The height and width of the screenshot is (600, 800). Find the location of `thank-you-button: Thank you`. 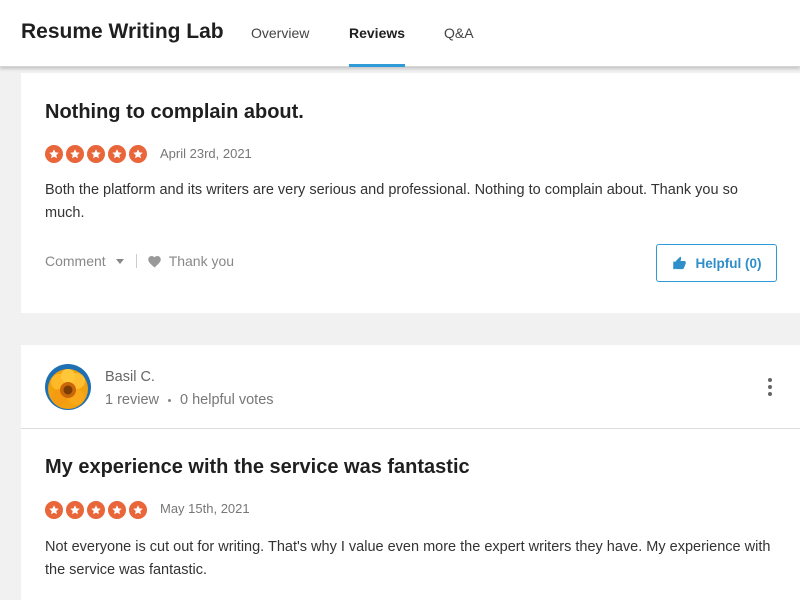

thank-you-button: Thank you is located at coordinates (190, 261).